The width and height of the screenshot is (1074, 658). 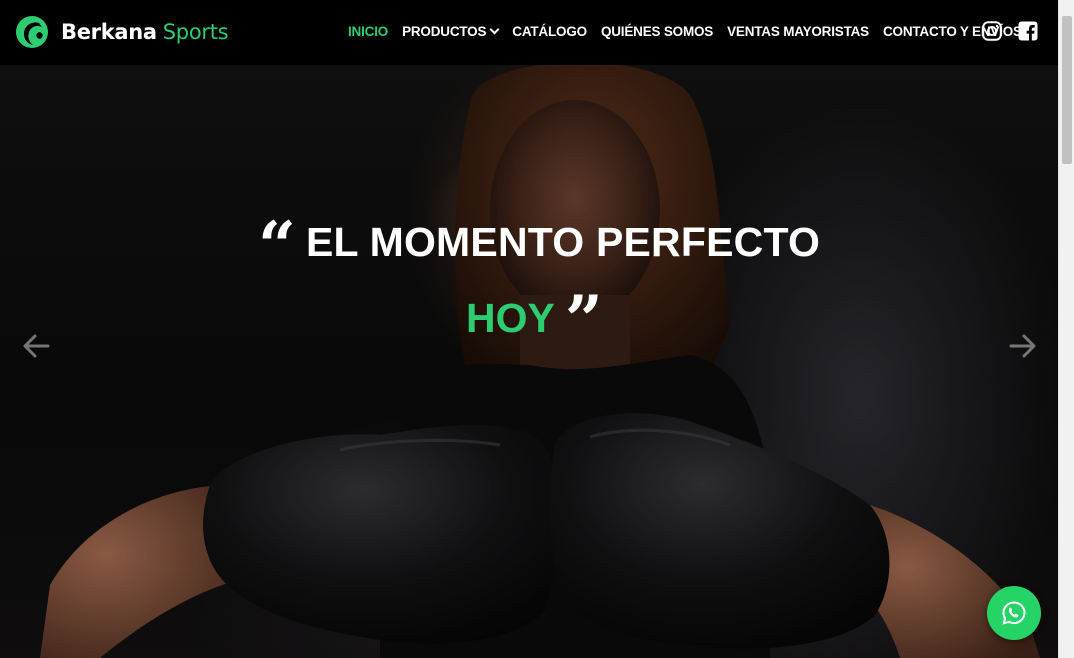 I want to click on nav-item-quienes-somos: QUIÉNES SOMOS, so click(x=657, y=31).